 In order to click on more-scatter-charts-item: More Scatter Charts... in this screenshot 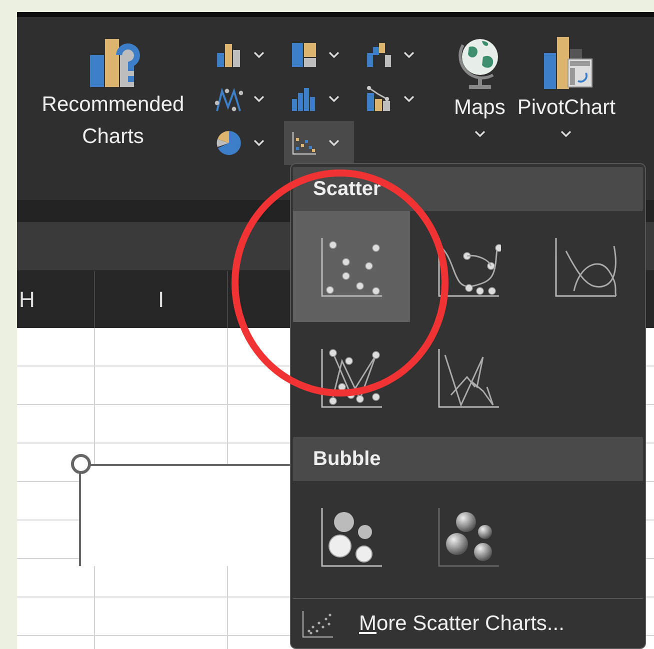, I will do `click(468, 623)`.